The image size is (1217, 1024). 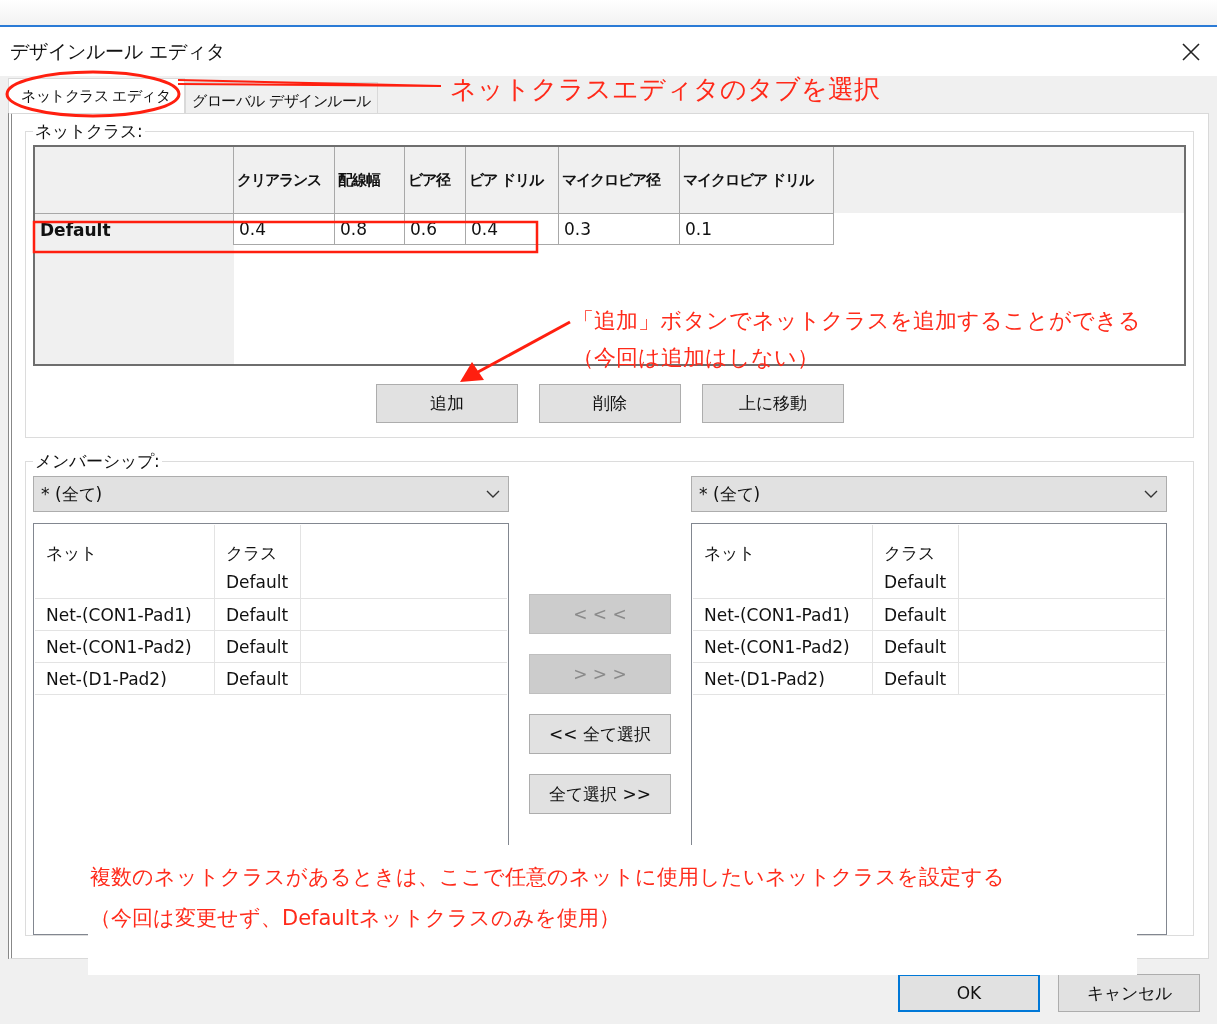 What do you see at coordinates (600, 734) in the screenshot?
I see `button: << 全て選択` at bounding box center [600, 734].